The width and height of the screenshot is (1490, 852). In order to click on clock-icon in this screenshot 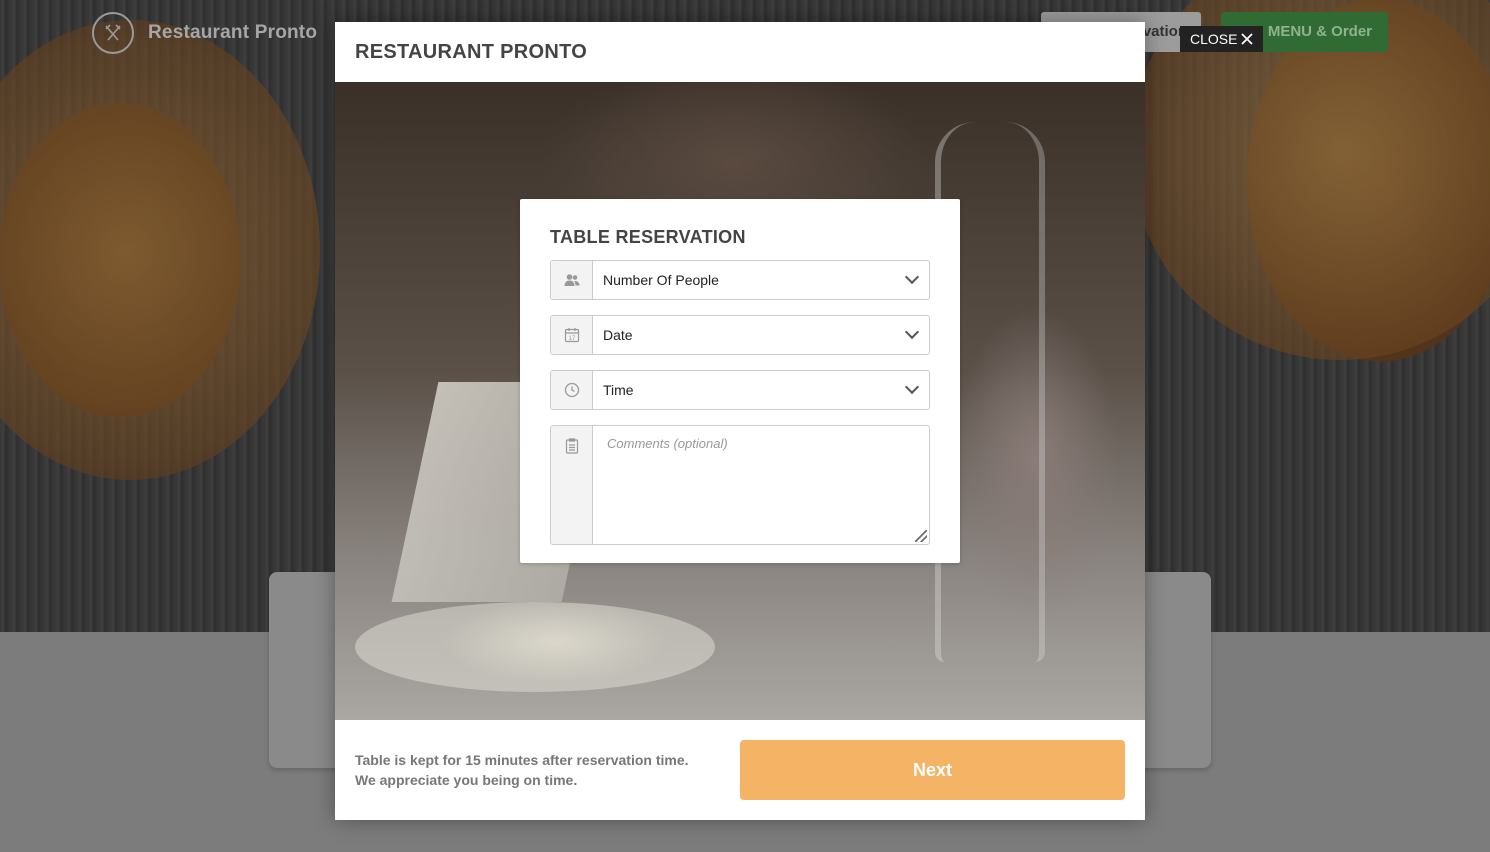, I will do `click(572, 390)`.